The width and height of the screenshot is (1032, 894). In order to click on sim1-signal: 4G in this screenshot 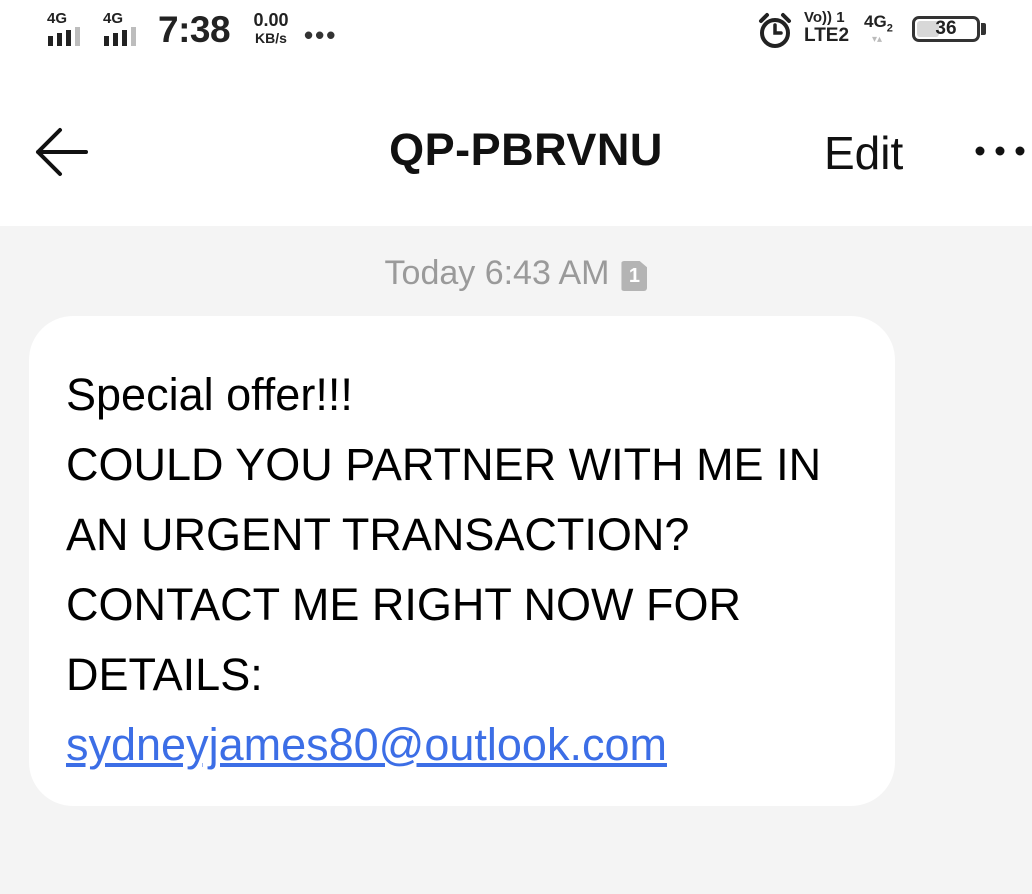, I will do `click(68, 30)`.